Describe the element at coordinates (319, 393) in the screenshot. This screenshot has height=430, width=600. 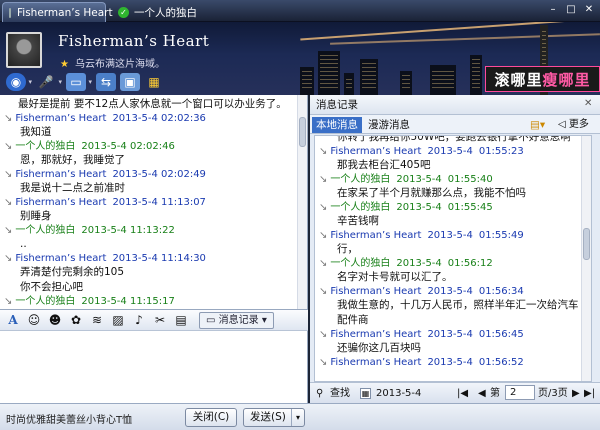
I see `search-icon: ⚲` at that location.